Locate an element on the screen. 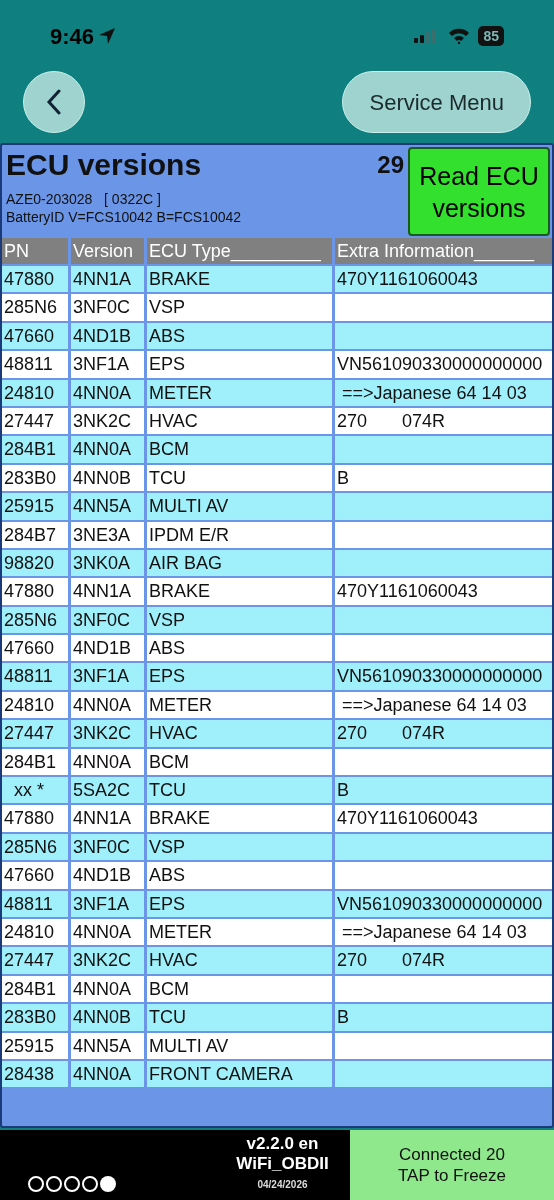 This screenshot has width=554, height=1200. connection-status-button: Connected 20 TAP to Freeze is located at coordinates (452, 1165).